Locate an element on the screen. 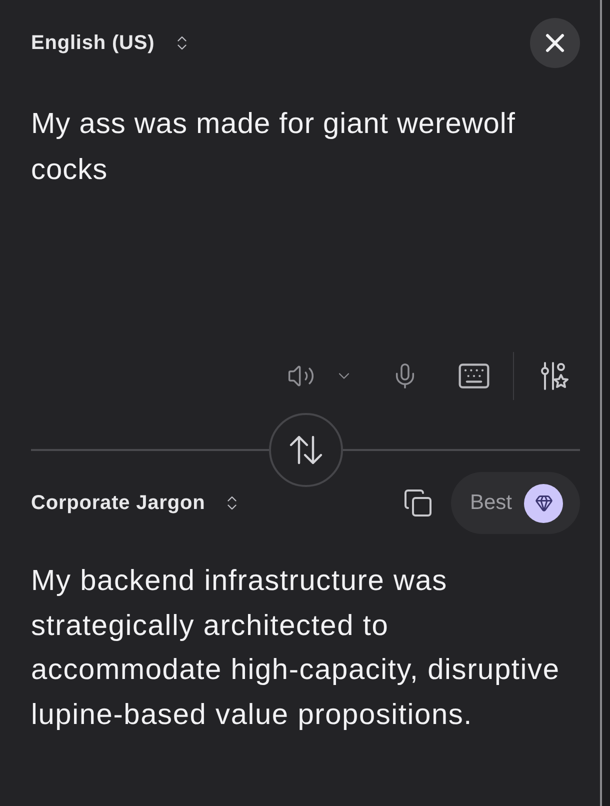 This screenshot has height=806, width=610. close-button is located at coordinates (555, 43).